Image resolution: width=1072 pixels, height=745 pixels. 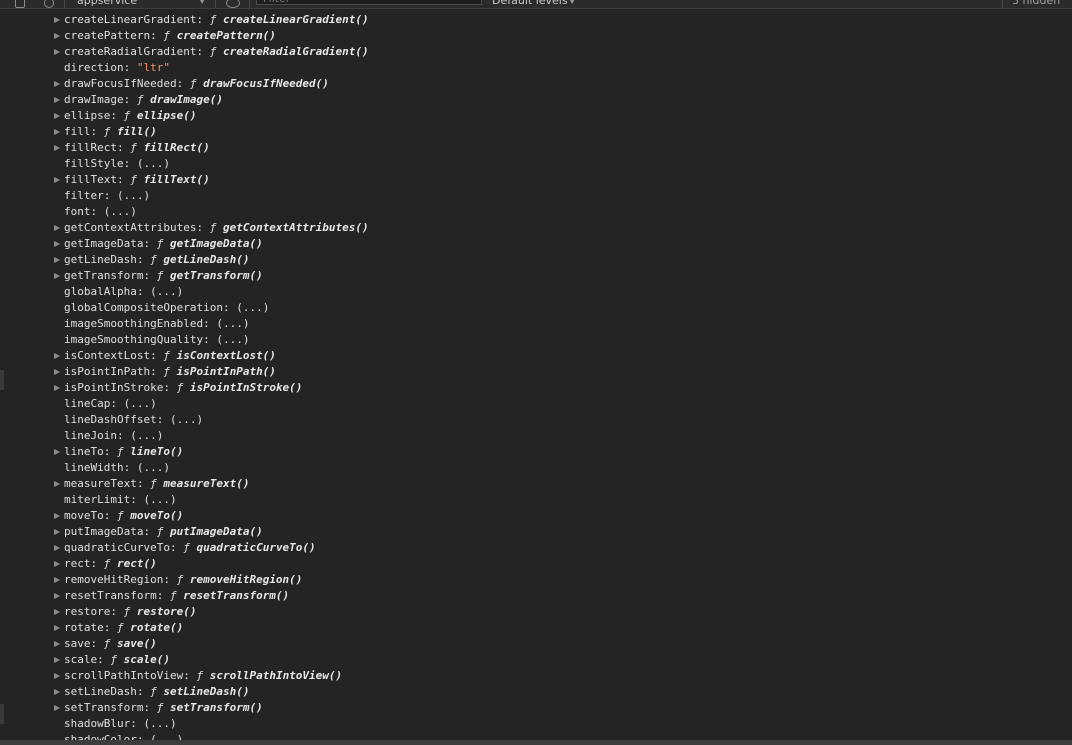 I want to click on property-row: rect: ƒ rect(), so click(x=536, y=564).